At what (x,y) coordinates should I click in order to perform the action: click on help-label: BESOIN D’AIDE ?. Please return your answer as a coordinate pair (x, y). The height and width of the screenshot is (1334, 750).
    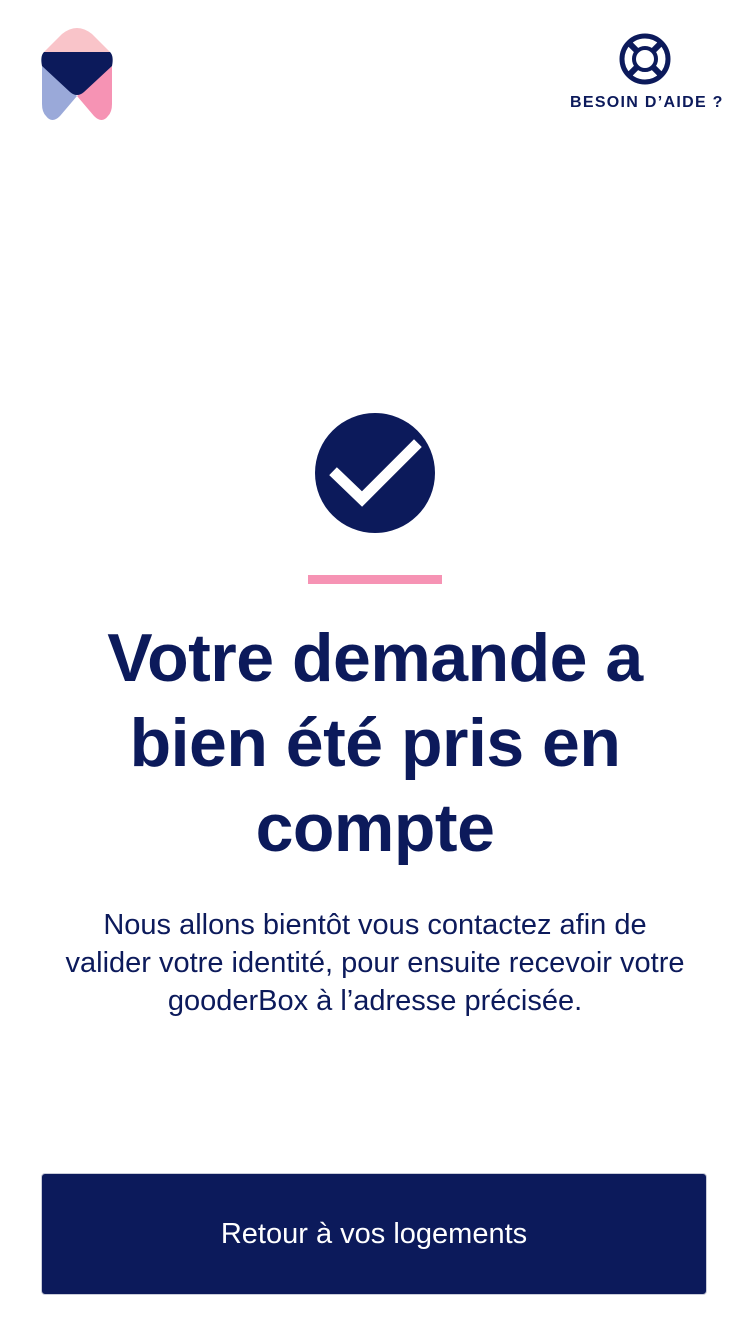
    Looking at the image, I should click on (647, 102).